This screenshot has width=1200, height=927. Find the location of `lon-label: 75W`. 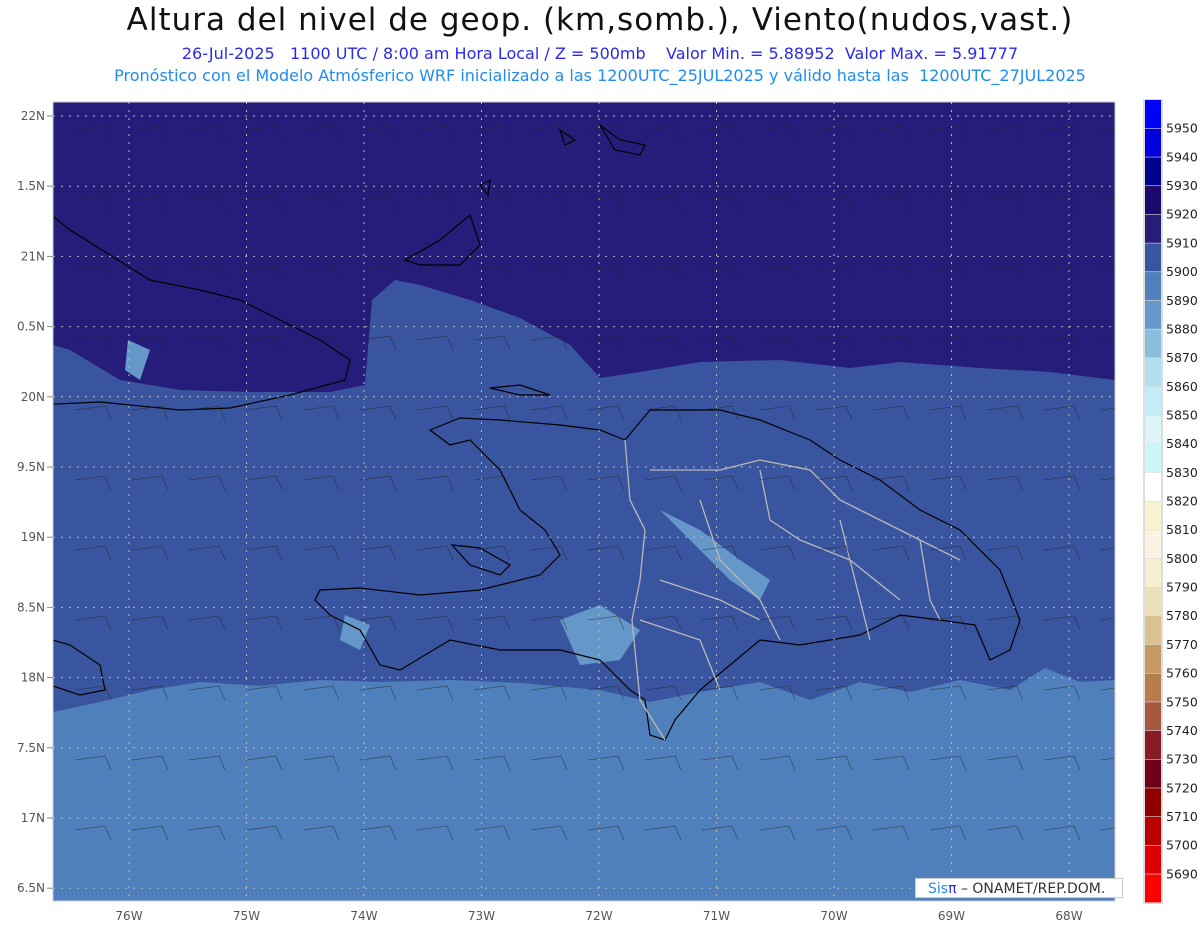

lon-label: 75W is located at coordinates (246, 916).